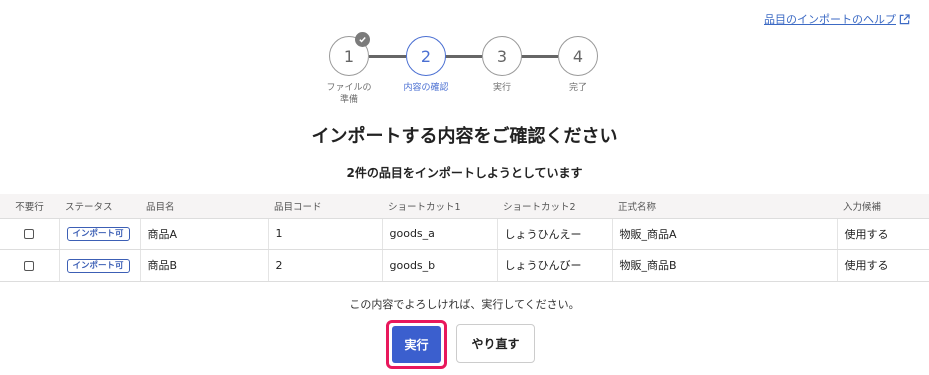 Image resolution: width=929 pixels, height=375 pixels. I want to click on table-row: インポート可 商品B 2 goods_b しょうひんびー 物販_商品B 使用する, so click(464, 265).